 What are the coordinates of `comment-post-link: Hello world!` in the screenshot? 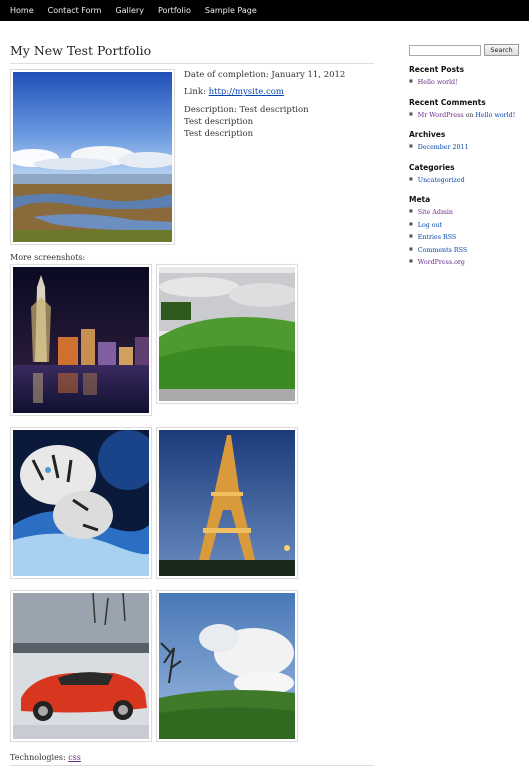 It's located at (495, 115).